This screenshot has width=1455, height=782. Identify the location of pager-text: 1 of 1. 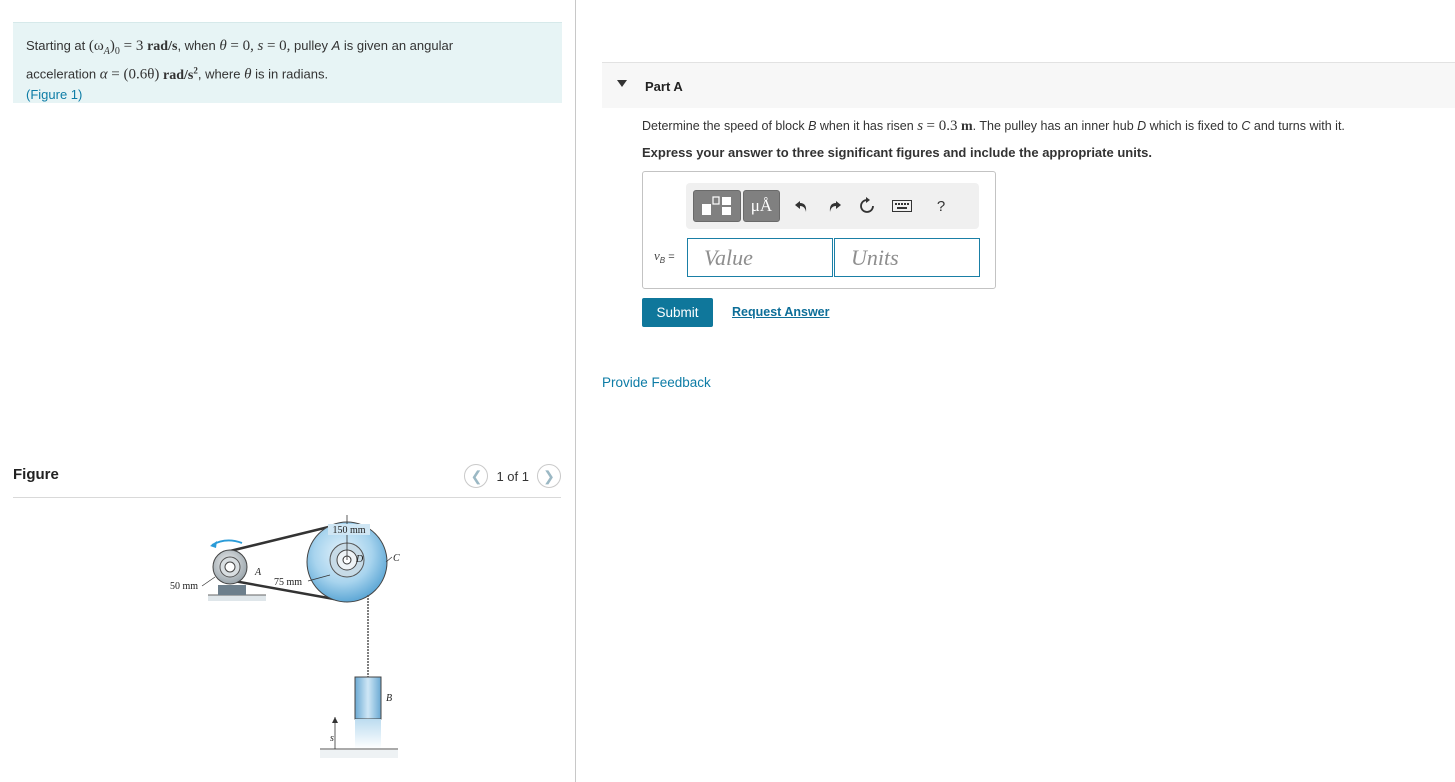
(512, 476).